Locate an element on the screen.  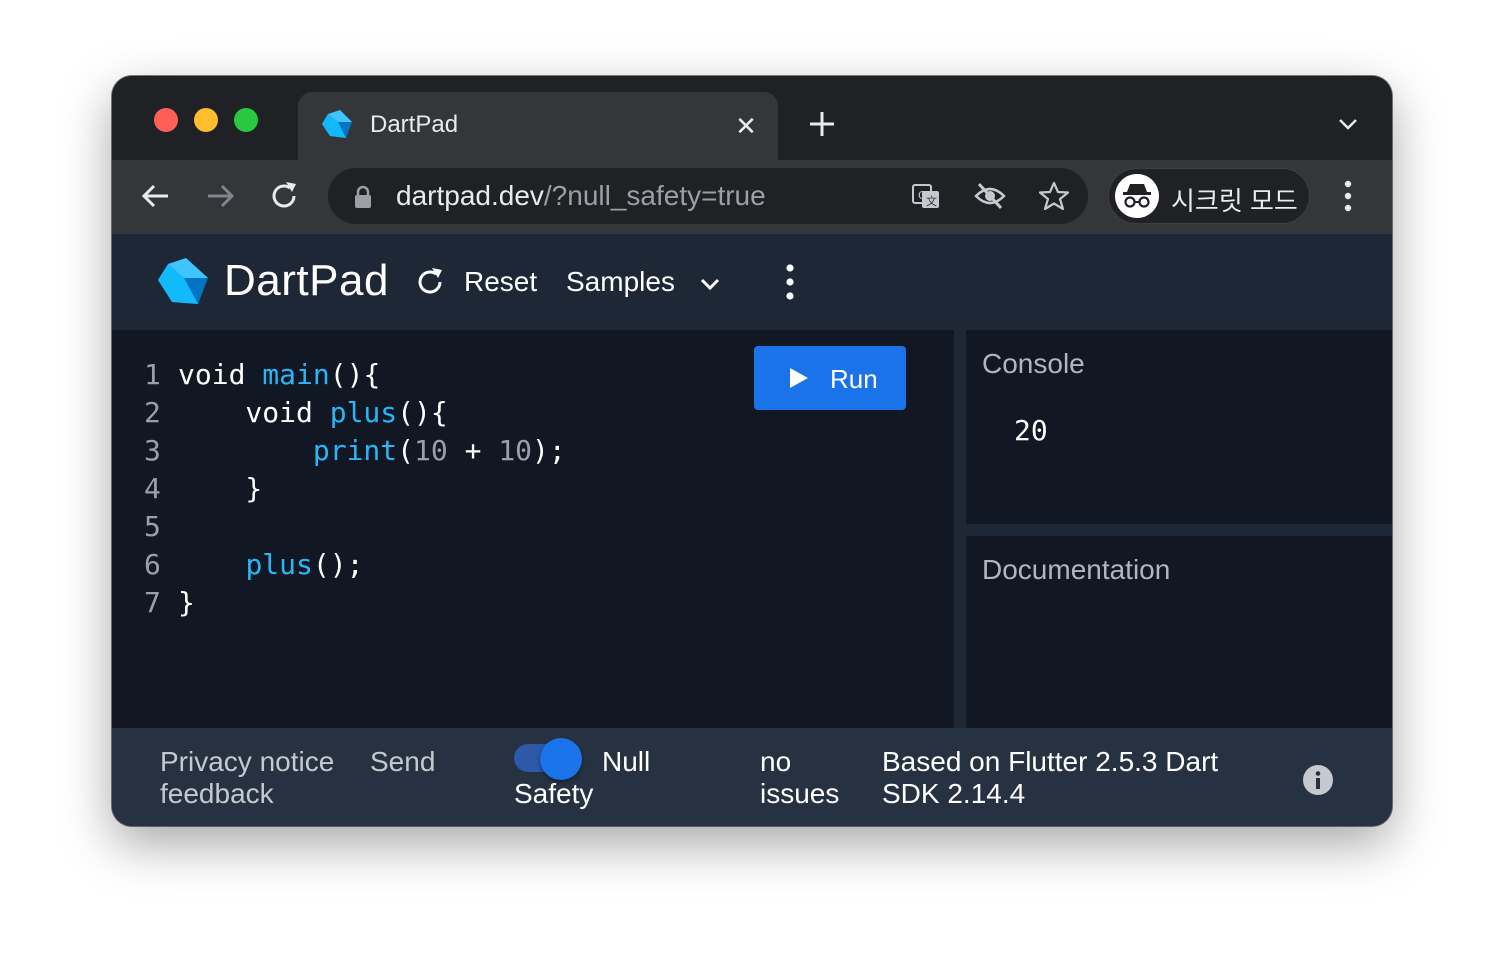
issues-status-line2: issues is located at coordinates (799, 794).